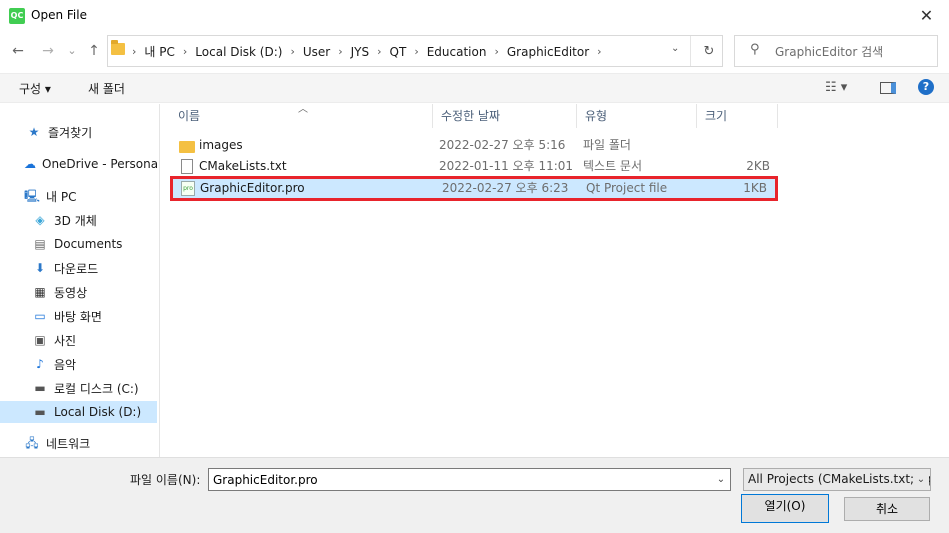 This screenshot has width=949, height=533. I want to click on sidebar-item-label: 사진, so click(65, 340).